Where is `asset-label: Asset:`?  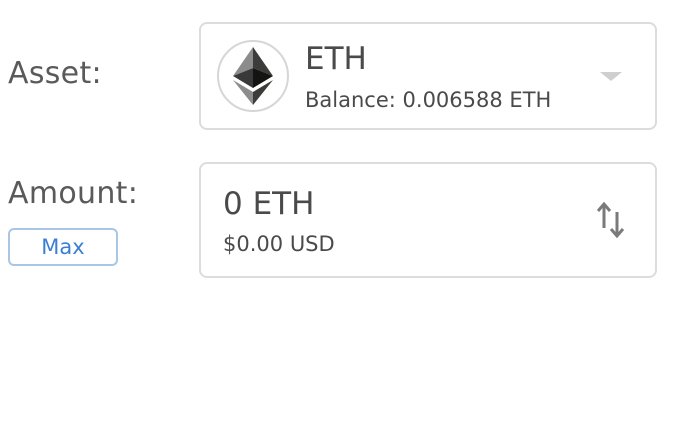
asset-label: Asset: is located at coordinates (55, 73).